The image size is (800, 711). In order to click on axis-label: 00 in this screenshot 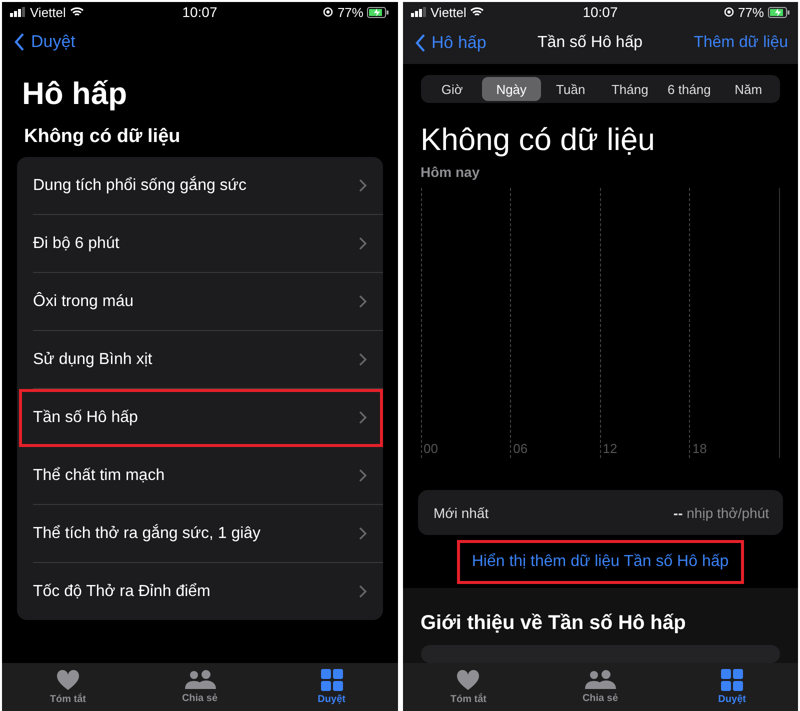, I will do `click(431, 448)`.